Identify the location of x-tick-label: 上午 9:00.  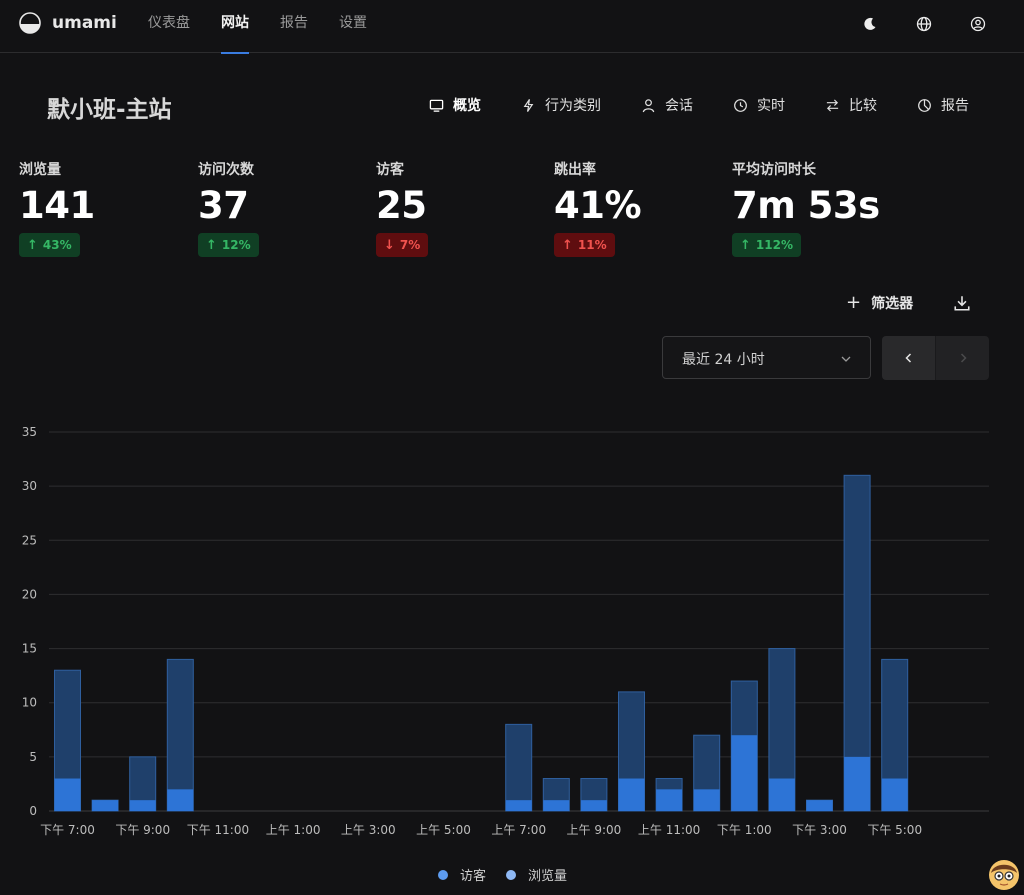
(594, 830).